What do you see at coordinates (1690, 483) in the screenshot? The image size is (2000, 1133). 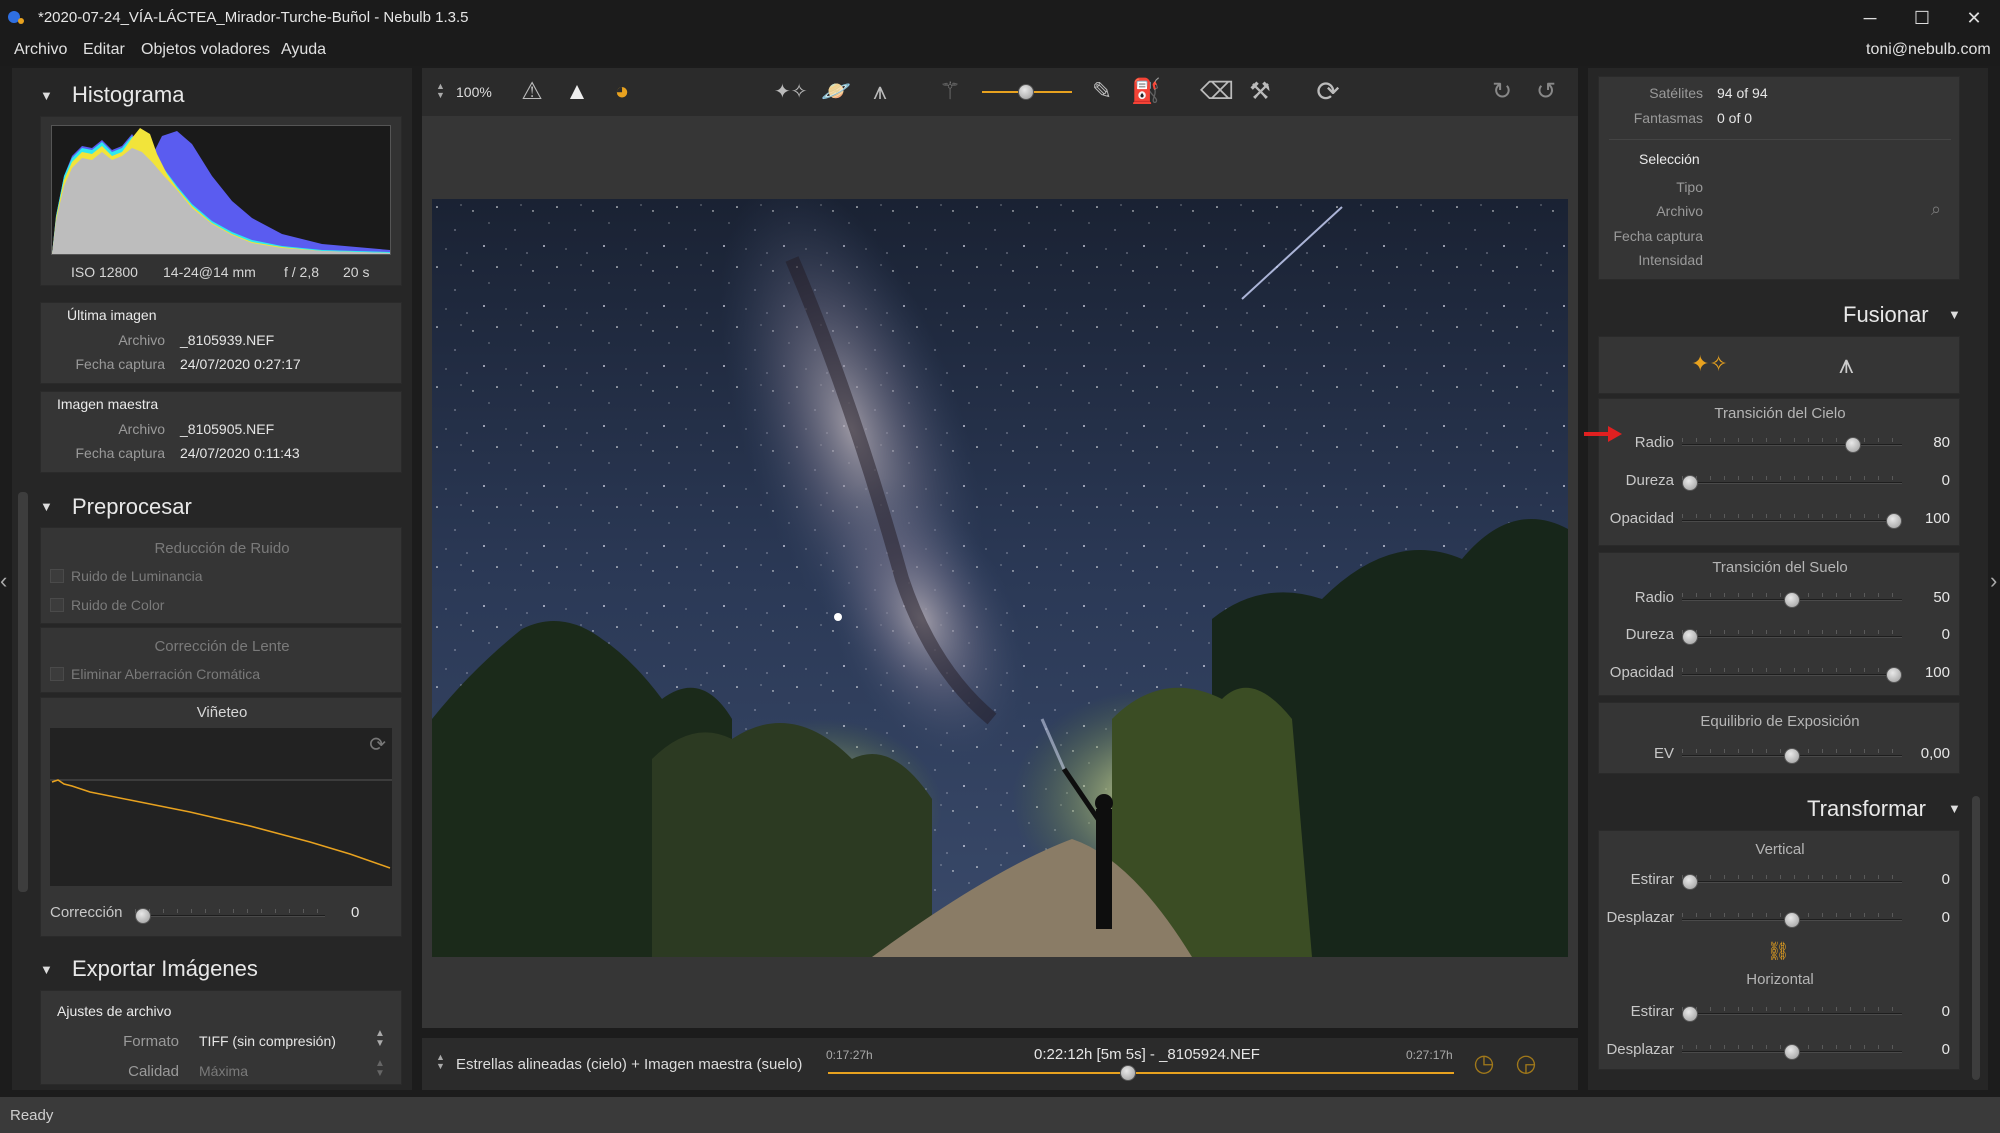 I see `sky-hardness-knob` at bounding box center [1690, 483].